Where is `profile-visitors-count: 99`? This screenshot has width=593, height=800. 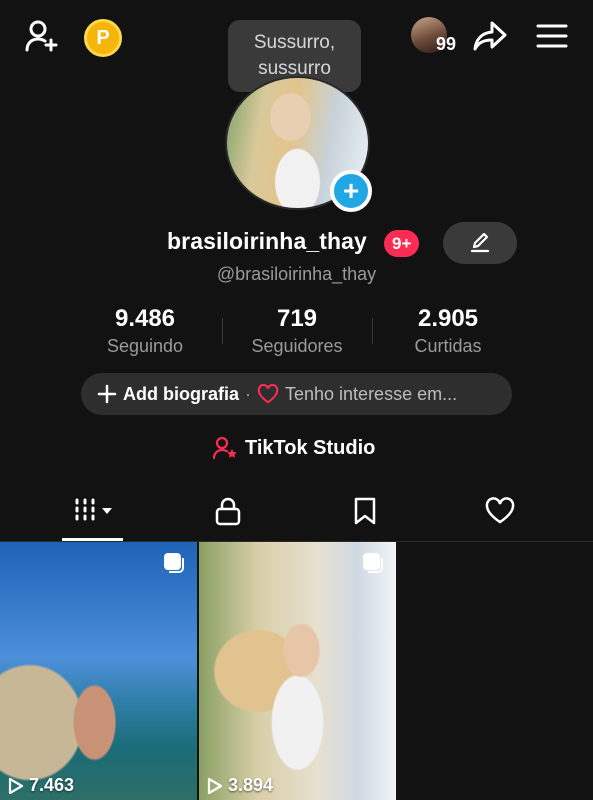
profile-visitors-count: 99 is located at coordinates (446, 44).